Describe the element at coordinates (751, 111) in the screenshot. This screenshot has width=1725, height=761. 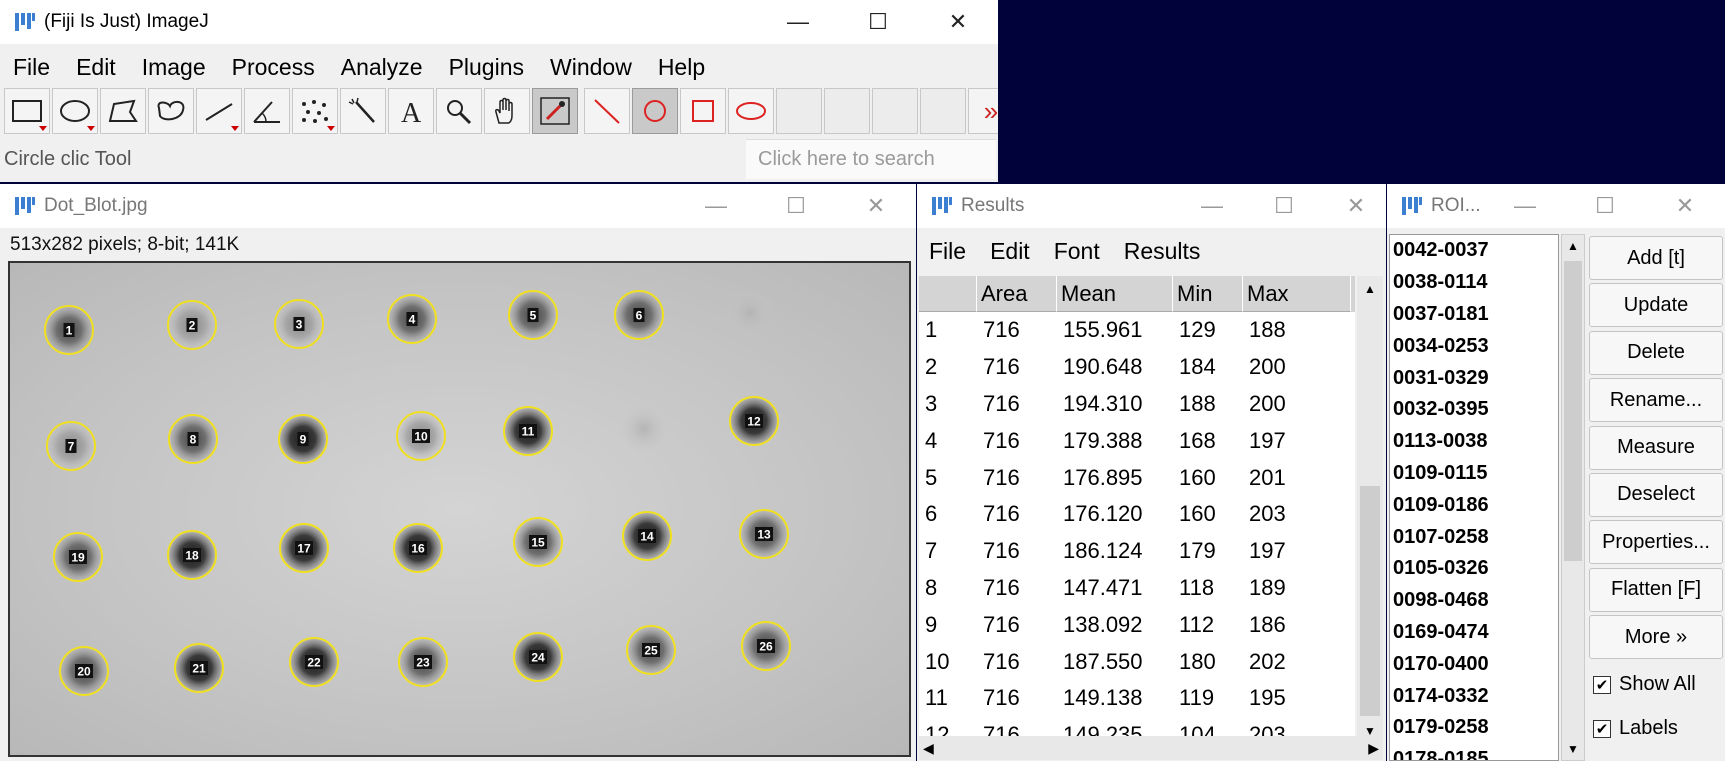
I see `ellipse-clic-tool` at that location.